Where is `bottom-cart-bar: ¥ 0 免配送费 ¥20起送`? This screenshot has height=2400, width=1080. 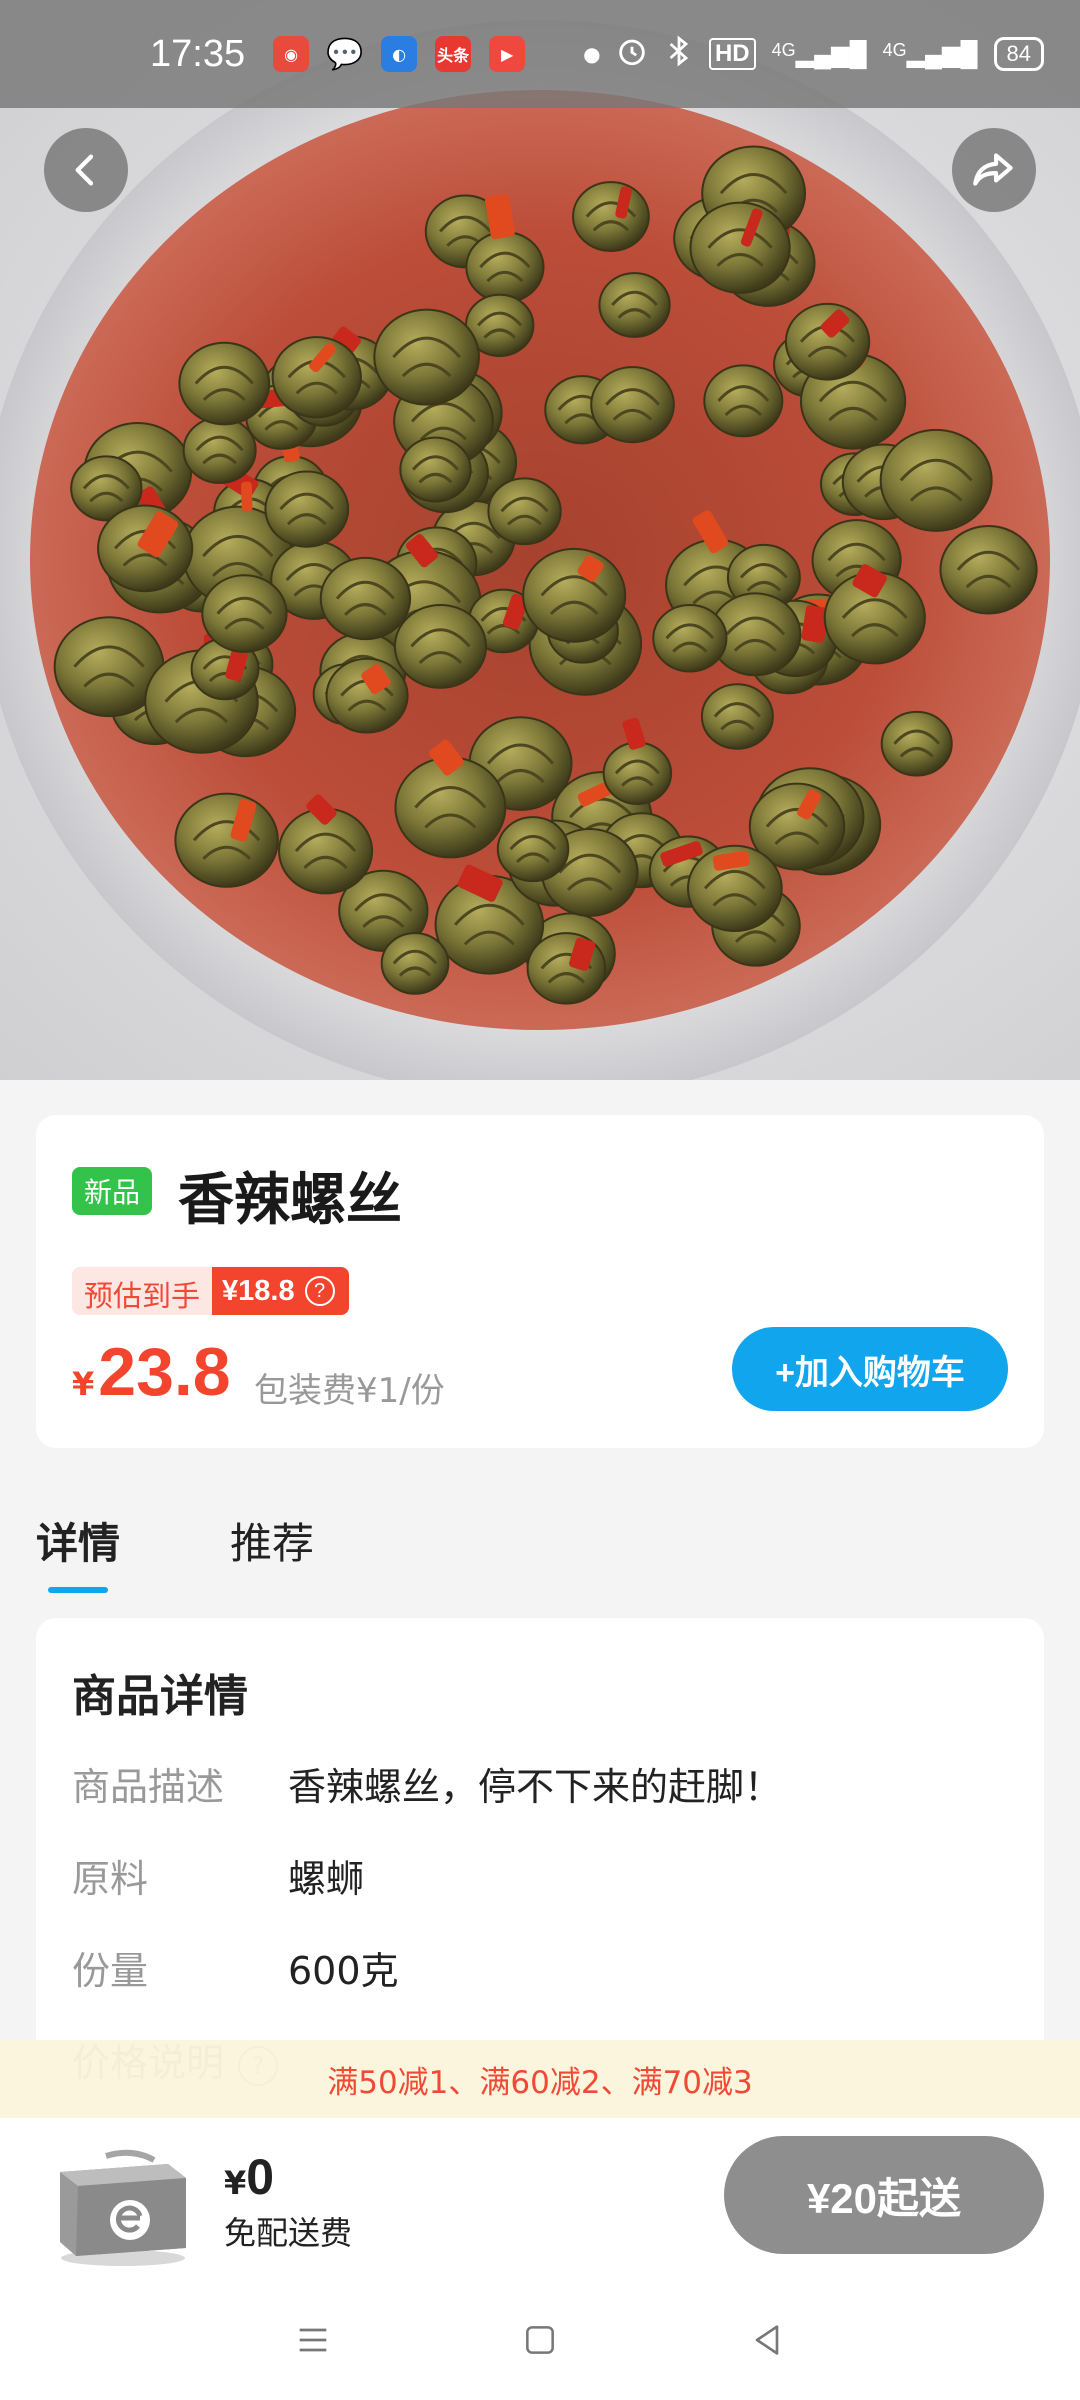 bottom-cart-bar: ¥ 0 免配送费 ¥20起送 is located at coordinates (540, 2199).